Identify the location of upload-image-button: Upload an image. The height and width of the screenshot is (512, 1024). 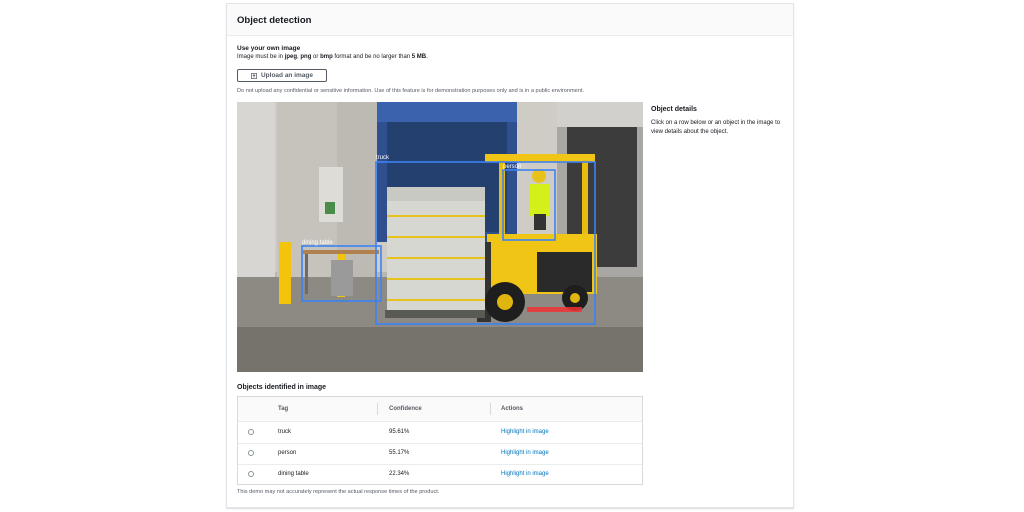
(282, 75).